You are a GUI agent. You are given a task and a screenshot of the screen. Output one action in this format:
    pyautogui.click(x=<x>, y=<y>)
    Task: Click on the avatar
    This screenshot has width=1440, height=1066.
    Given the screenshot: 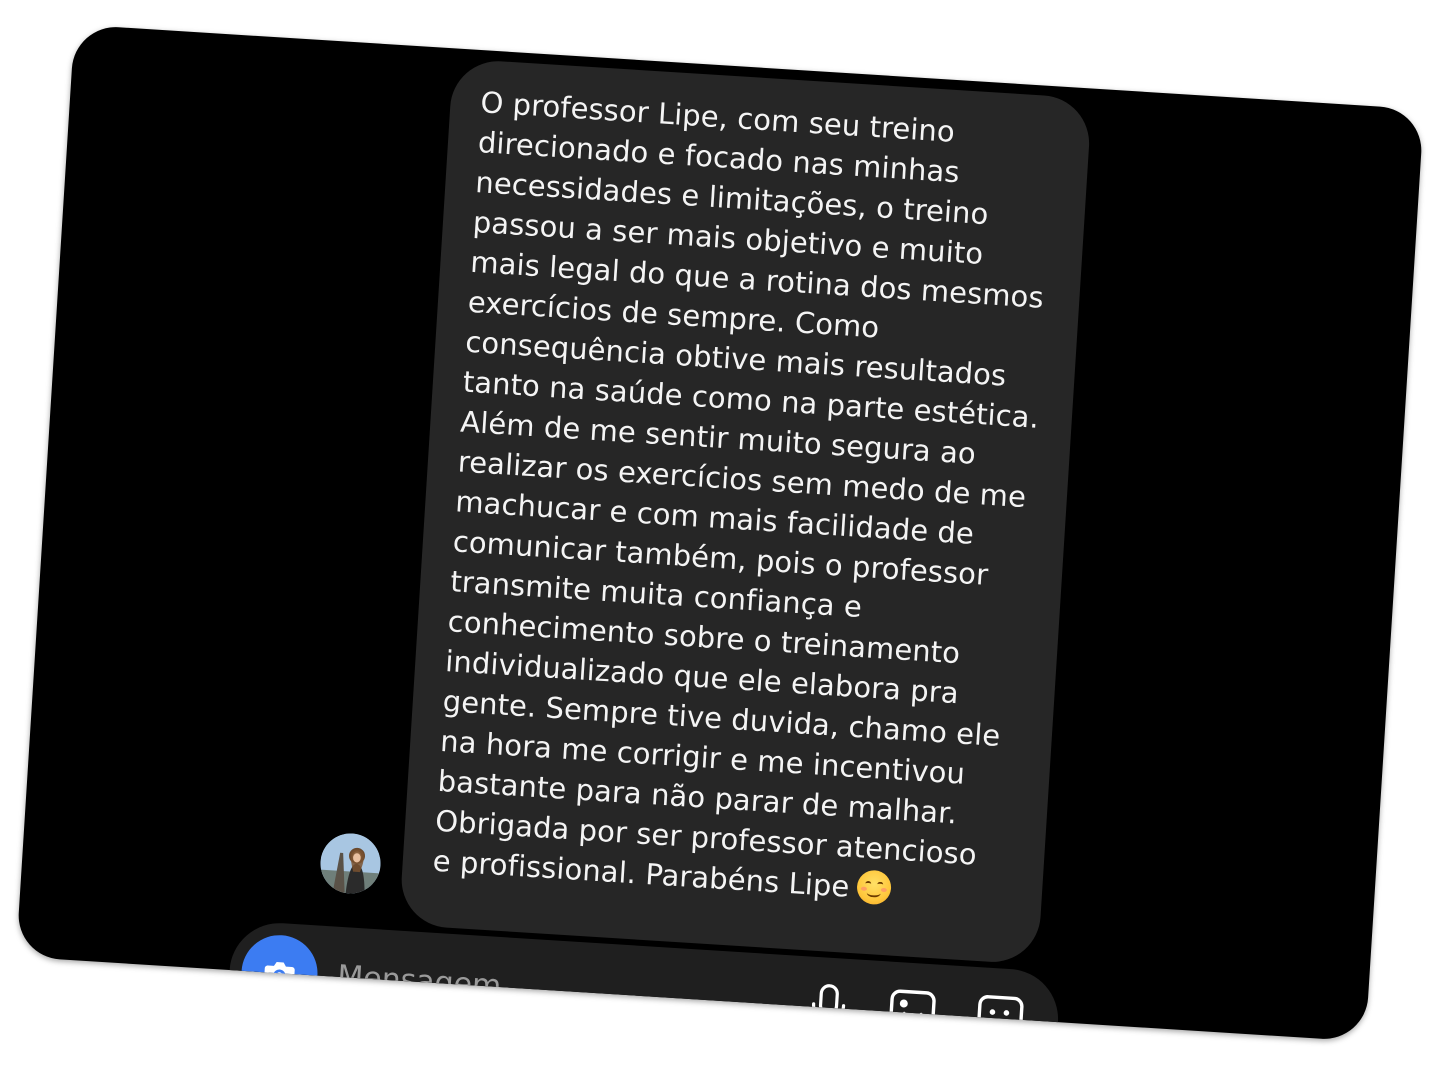 What is the action you would take?
    pyautogui.click(x=350, y=863)
    